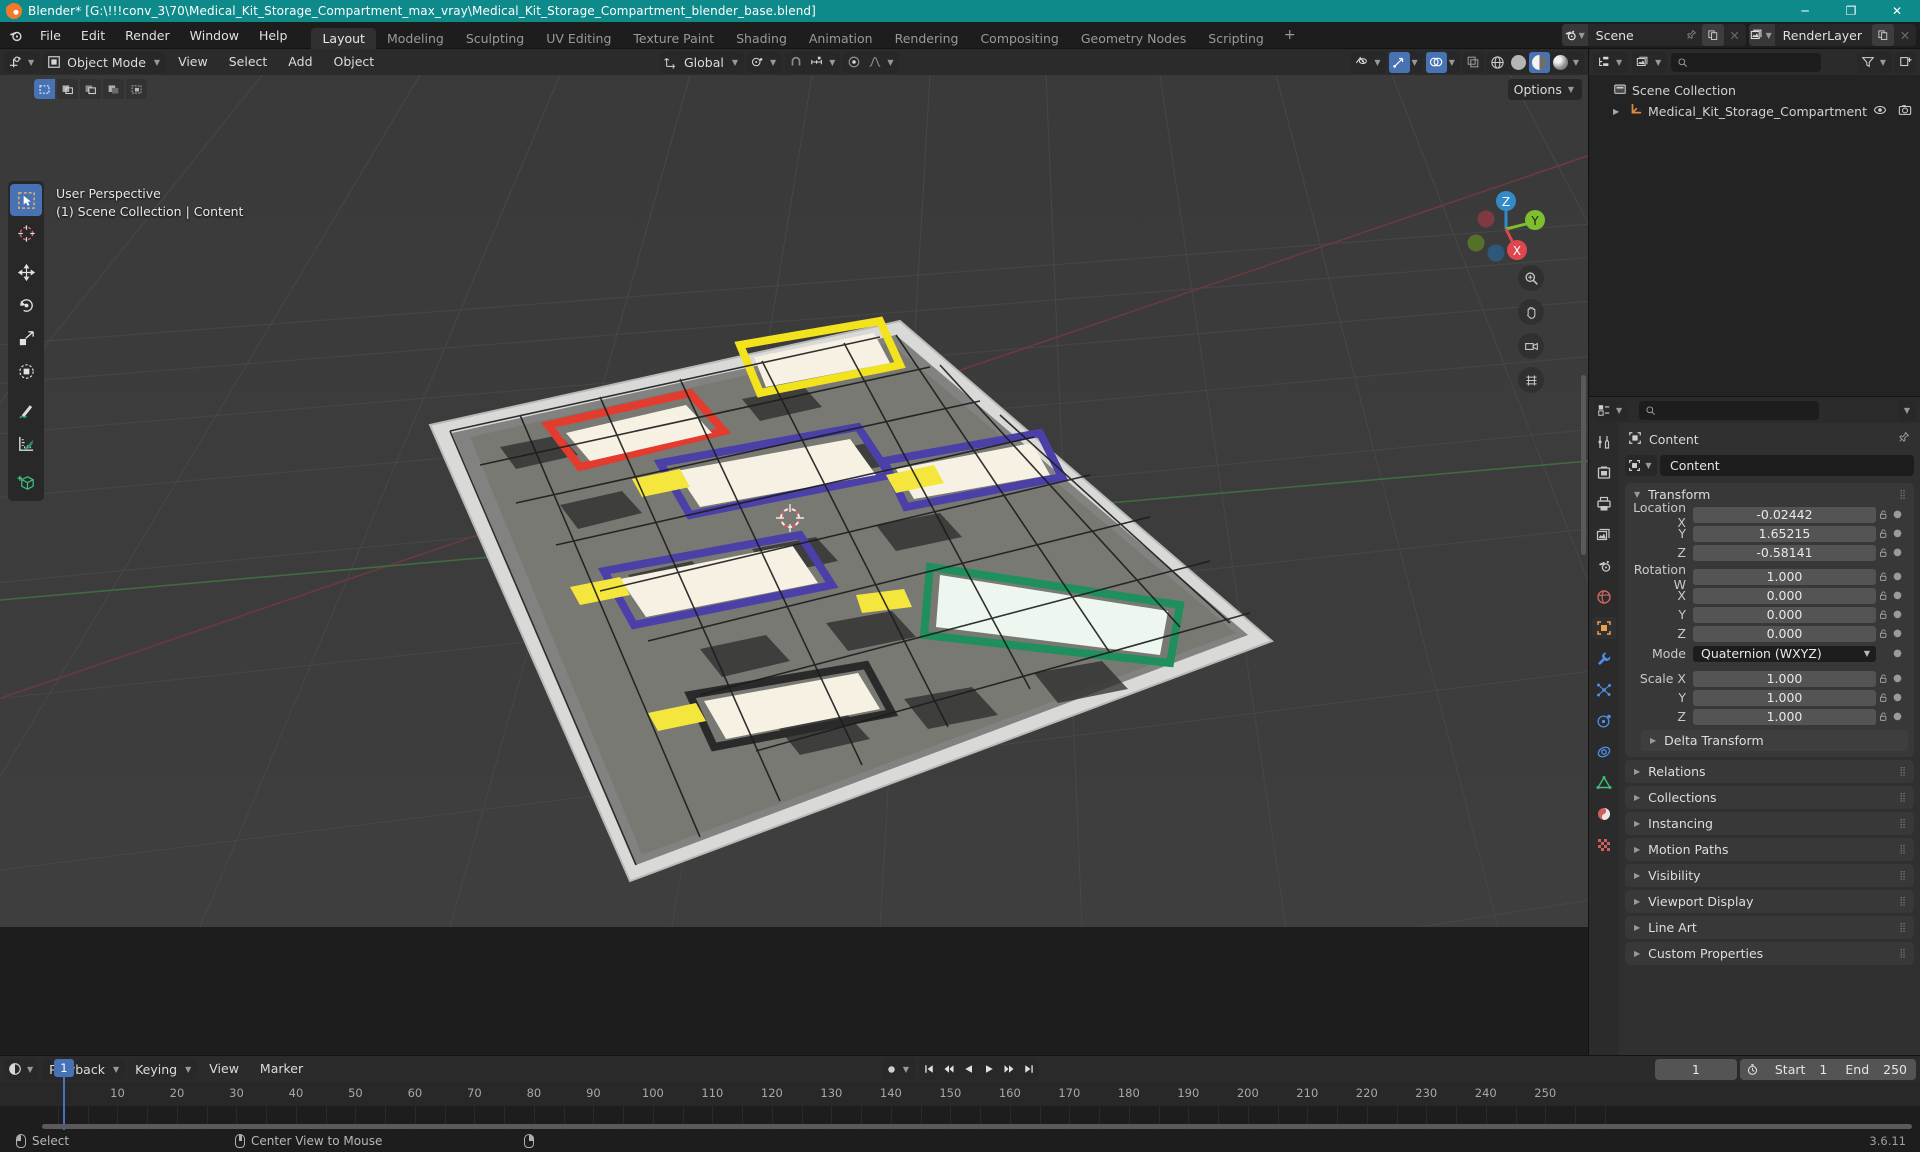  What do you see at coordinates (927, 38) in the screenshot?
I see `tab-rendering: Rendering` at bounding box center [927, 38].